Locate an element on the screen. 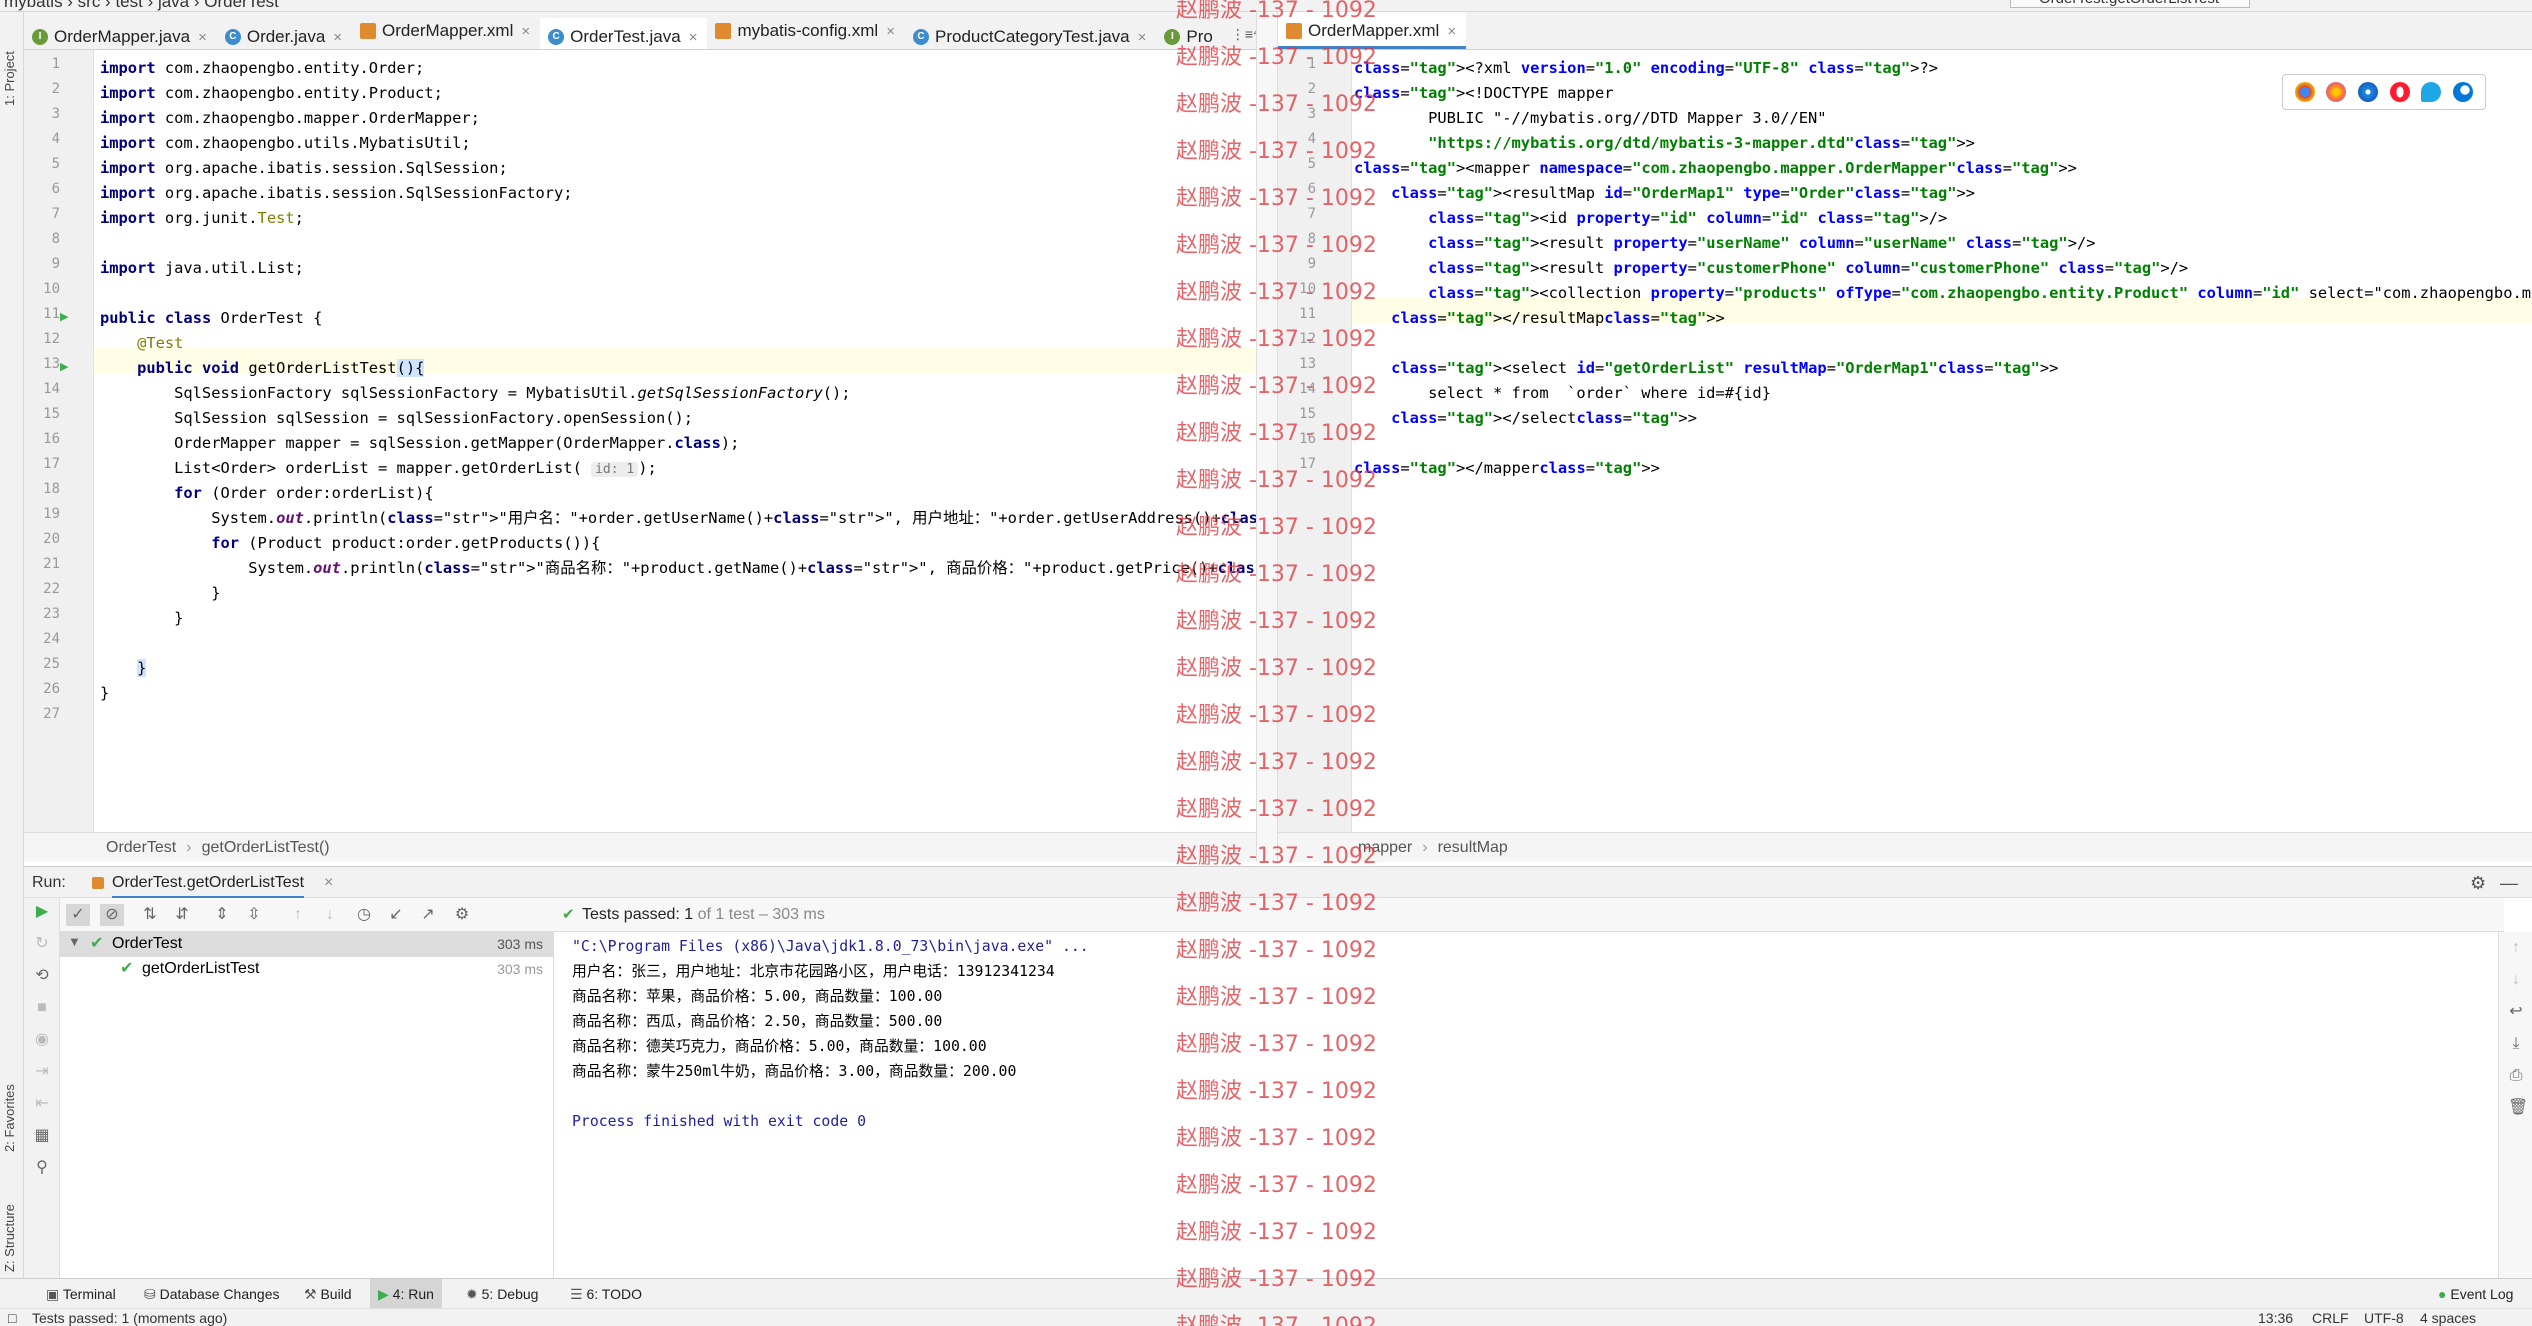 The width and height of the screenshot is (2532, 1326). toggle-auto-test-icon: ⟲ is located at coordinates (42, 976).